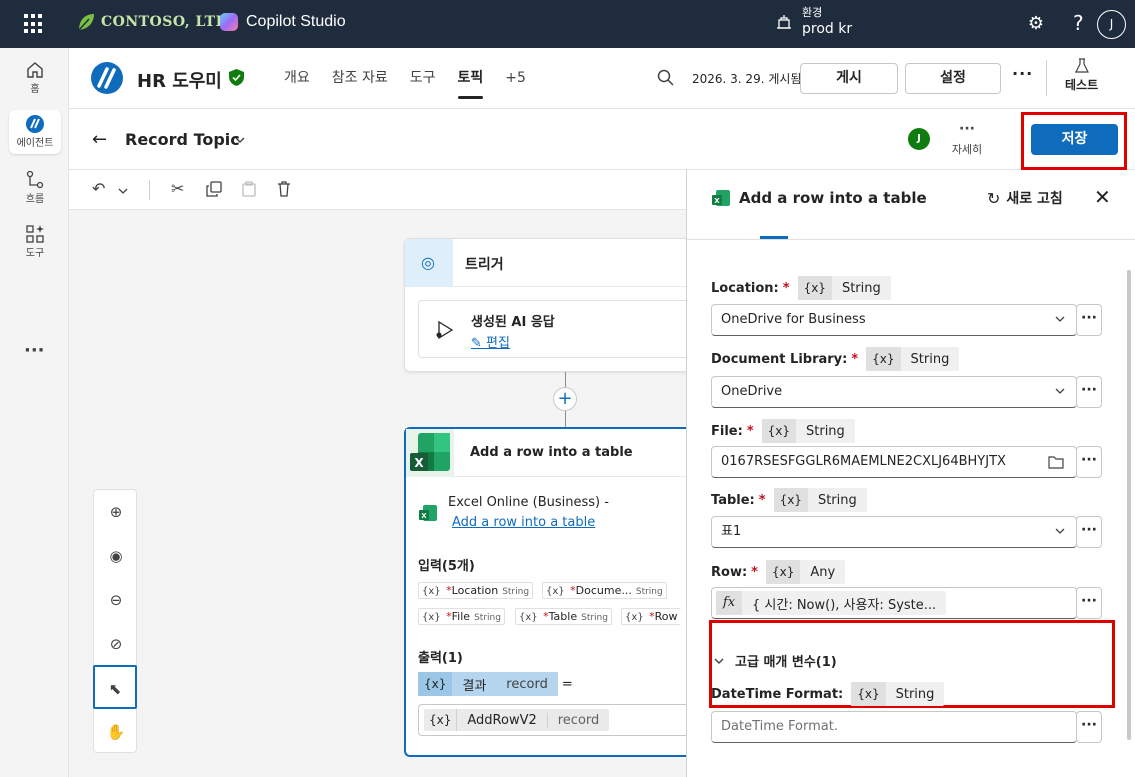 The image size is (1135, 777). I want to click on nav-more-icon: ···, so click(34, 350).